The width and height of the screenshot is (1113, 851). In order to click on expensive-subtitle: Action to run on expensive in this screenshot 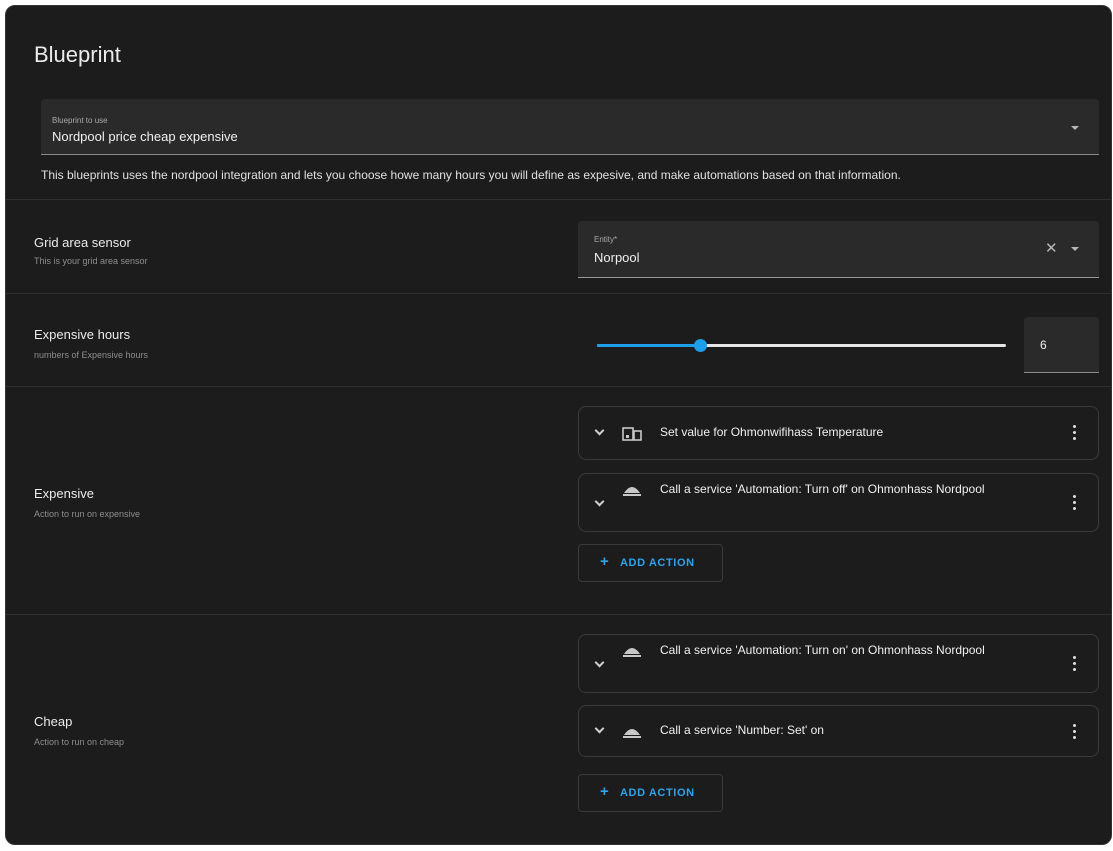, I will do `click(87, 514)`.